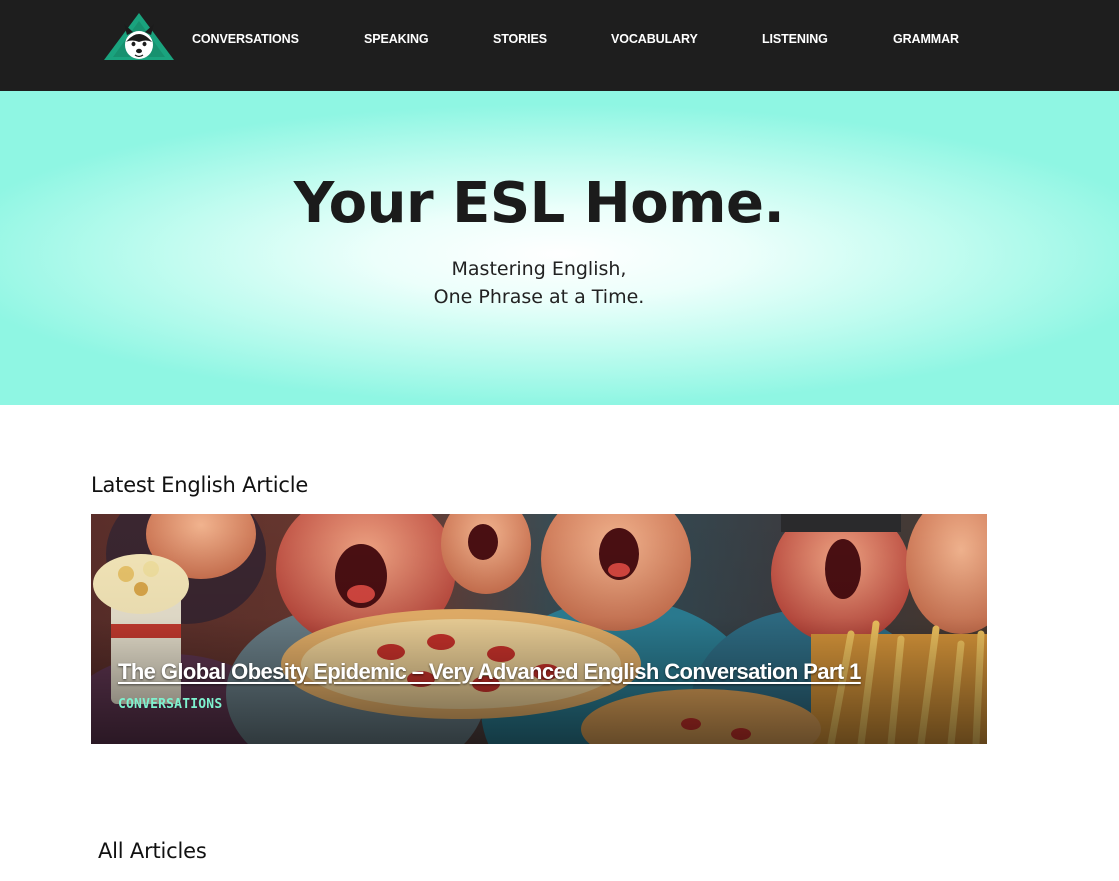 This screenshot has height=881, width=1119. What do you see at coordinates (539, 269) in the screenshot?
I see `hero-subtitle-line-1: Mastering English,` at bounding box center [539, 269].